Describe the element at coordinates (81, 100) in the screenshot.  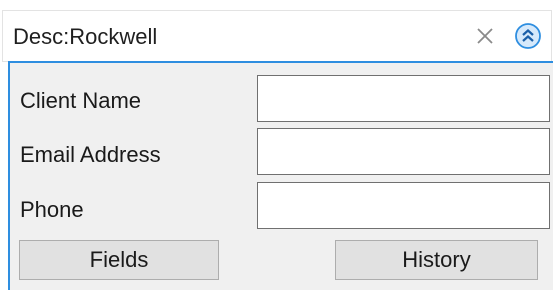
I see `client-name-label: Client Name` at that location.